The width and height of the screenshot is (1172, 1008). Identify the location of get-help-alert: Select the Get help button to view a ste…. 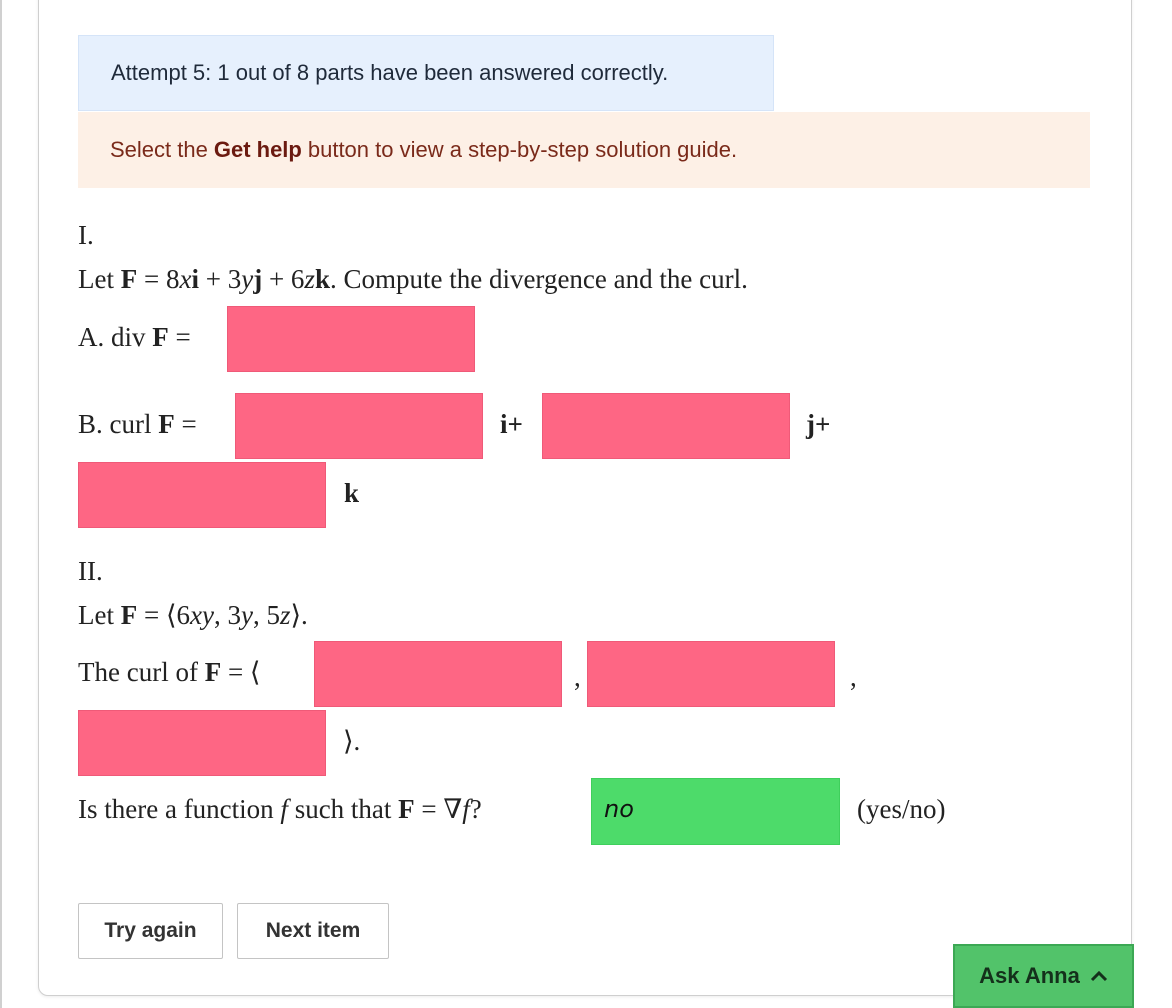
(584, 150).